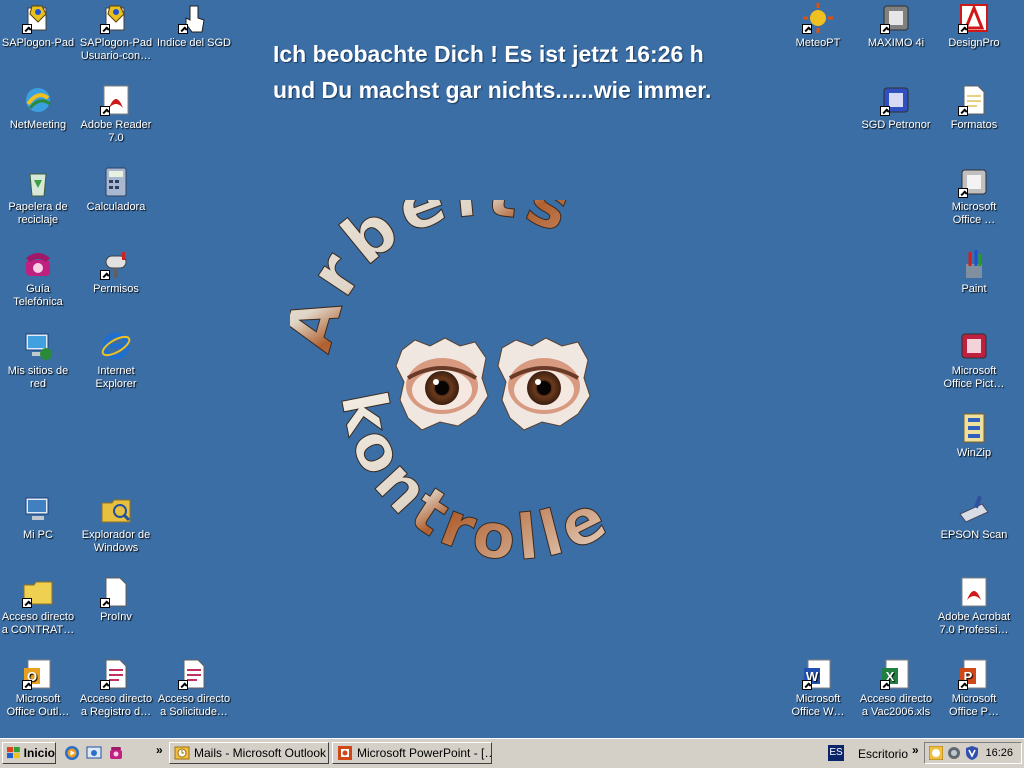 The height and width of the screenshot is (768, 1024). What do you see at coordinates (492, 90) in the screenshot?
I see `message-line-2: und Du machst gar nichts......wie immer.` at bounding box center [492, 90].